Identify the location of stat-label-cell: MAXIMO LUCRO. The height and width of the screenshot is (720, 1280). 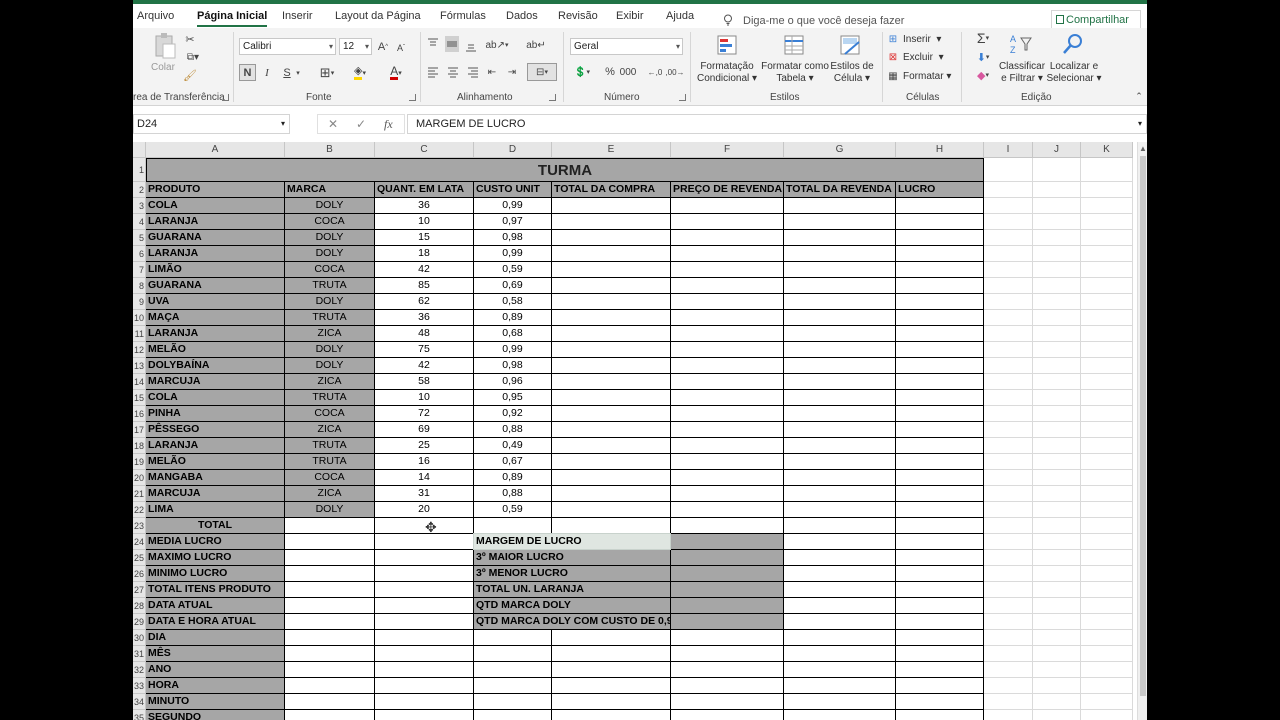
(215, 558).